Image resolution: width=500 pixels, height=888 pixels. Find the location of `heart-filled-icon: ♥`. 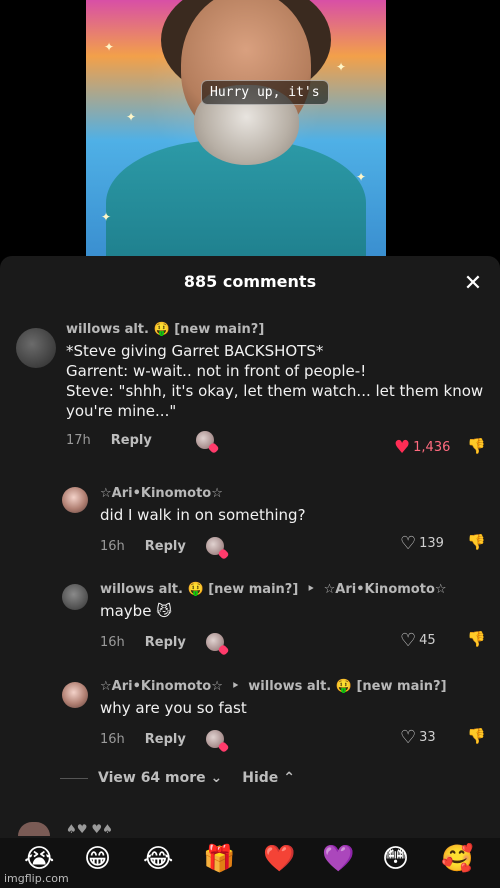

heart-filled-icon: ♥ is located at coordinates (402, 447).